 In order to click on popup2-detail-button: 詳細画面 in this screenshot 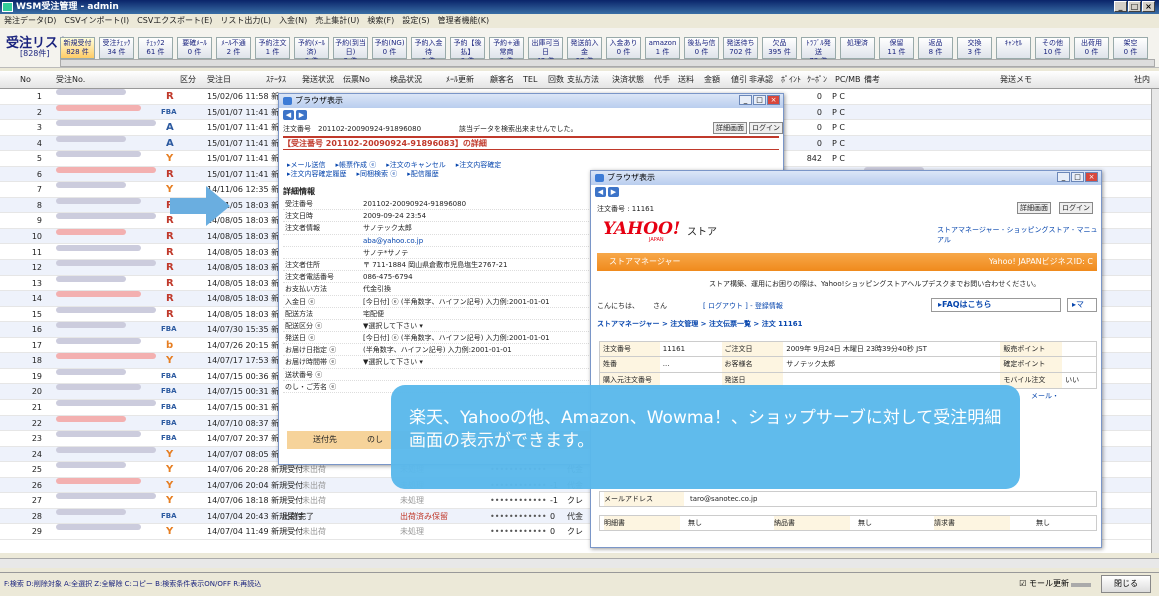, I will do `click(1034, 208)`.